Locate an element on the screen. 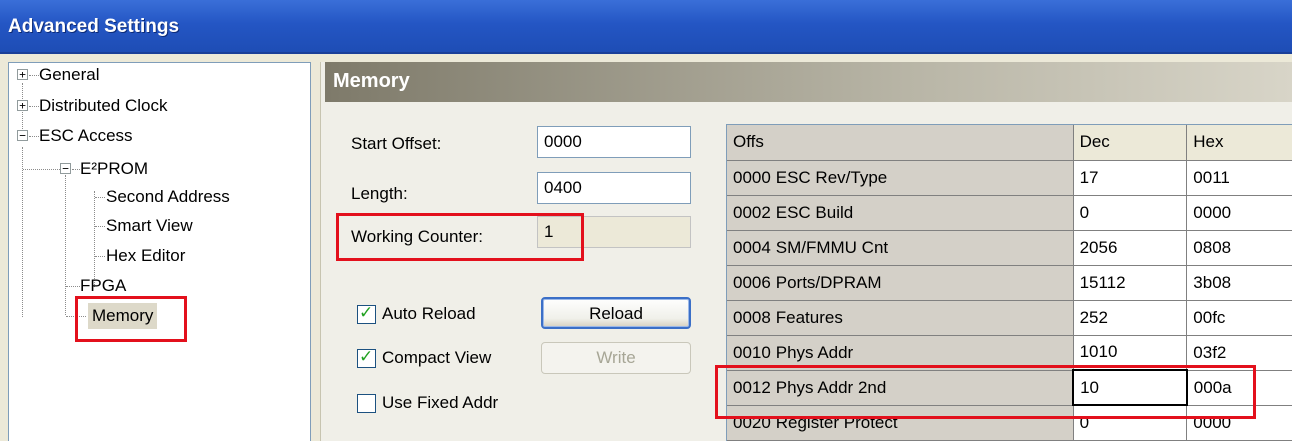 Image resolution: width=1292 pixels, height=441 pixels. dec-cell: 2056 is located at coordinates (1130, 248).